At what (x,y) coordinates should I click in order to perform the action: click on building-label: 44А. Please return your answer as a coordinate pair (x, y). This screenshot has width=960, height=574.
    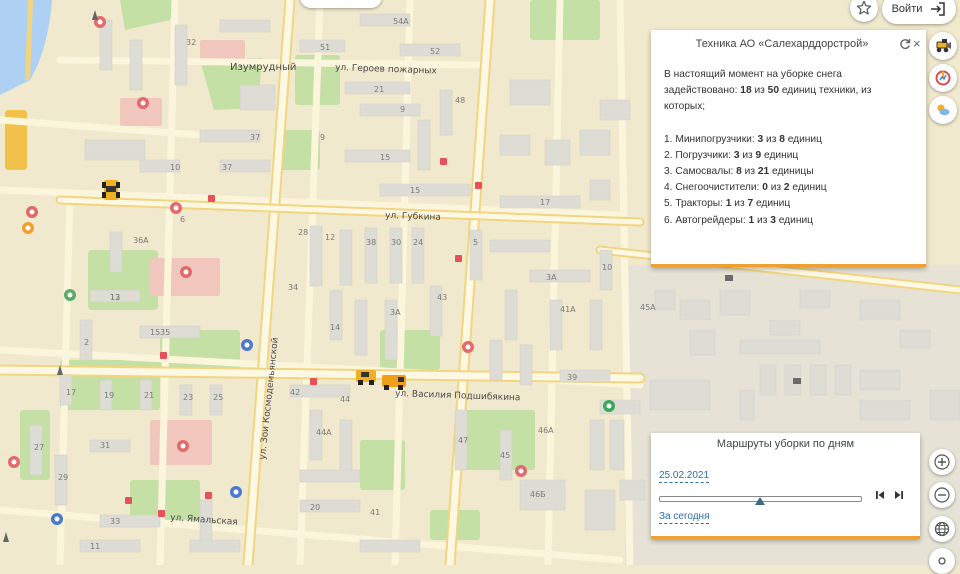
    Looking at the image, I should click on (324, 432).